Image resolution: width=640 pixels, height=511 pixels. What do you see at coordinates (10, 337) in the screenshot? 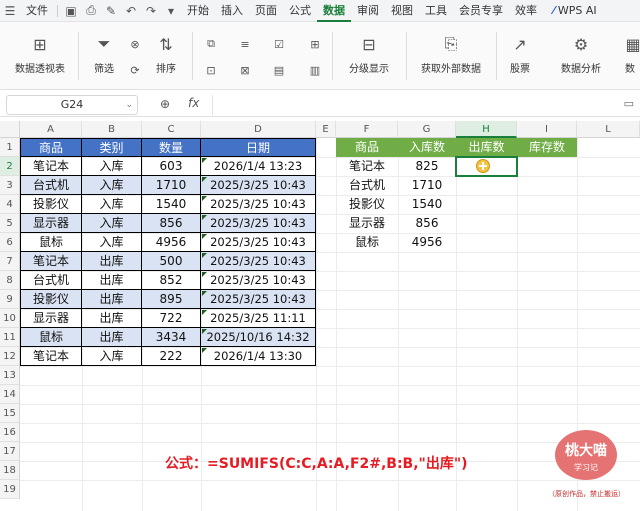
I see `row-header: 11` at bounding box center [10, 337].